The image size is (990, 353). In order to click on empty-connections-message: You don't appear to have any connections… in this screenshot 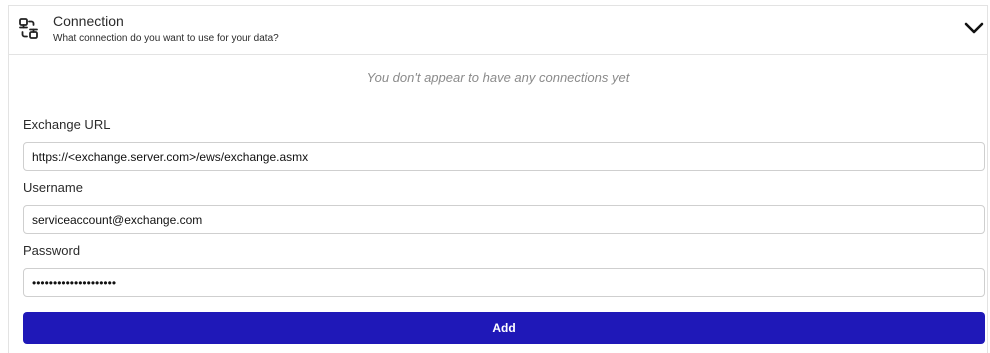, I will do `click(498, 77)`.